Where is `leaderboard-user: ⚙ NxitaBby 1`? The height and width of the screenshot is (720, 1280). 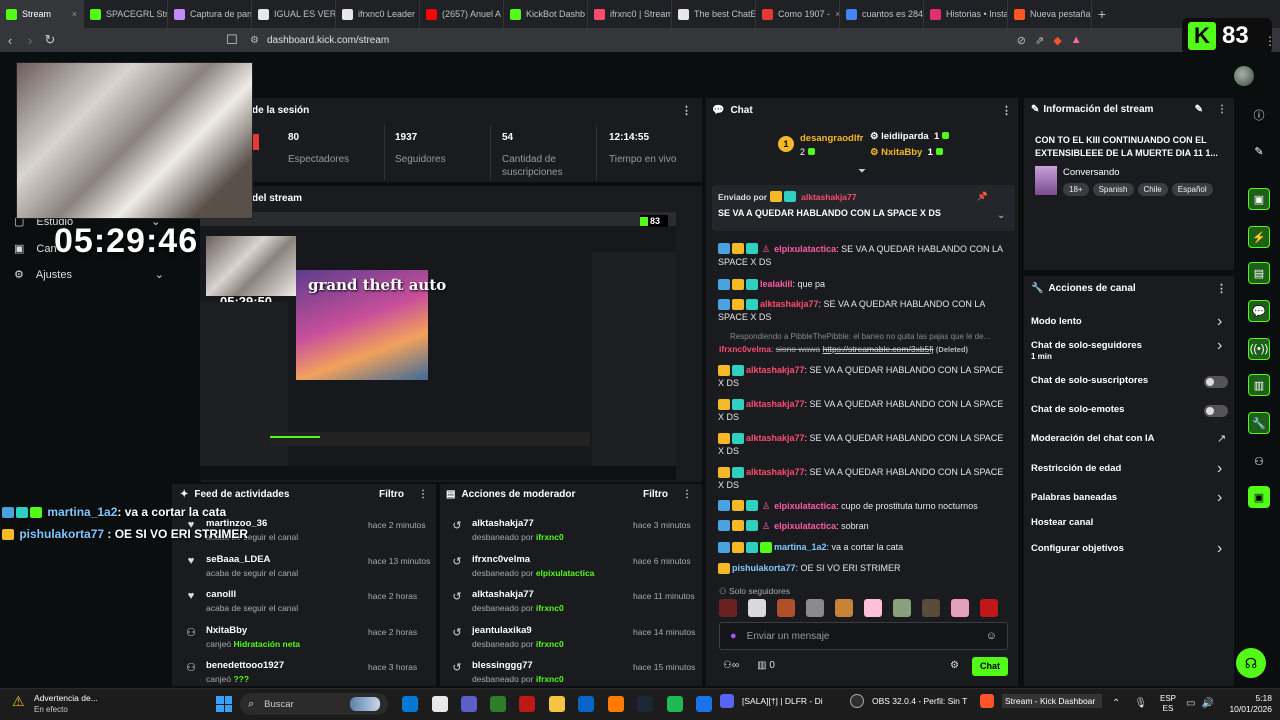
leaderboard-user: ⚙ NxitaBby 1 is located at coordinates (906, 152).